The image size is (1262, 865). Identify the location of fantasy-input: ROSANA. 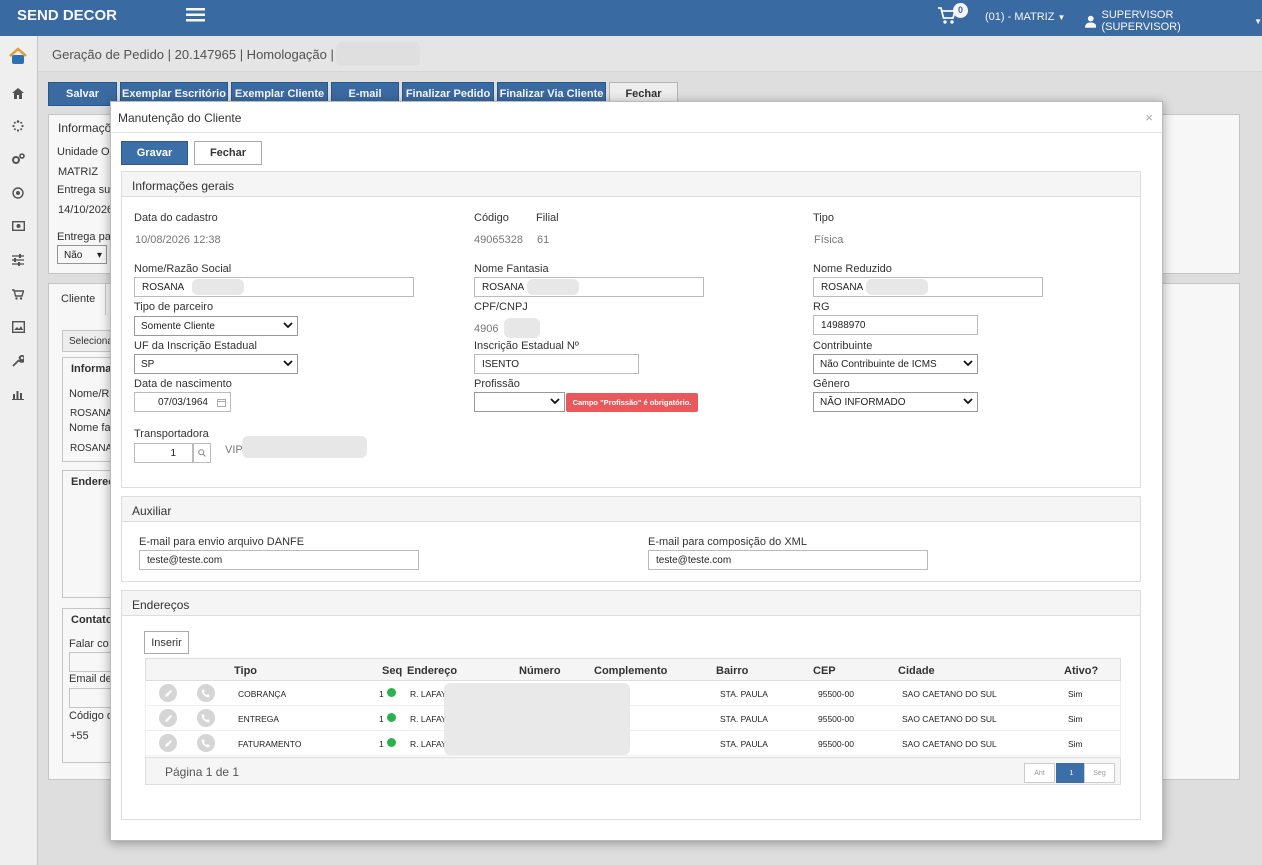
(589, 287).